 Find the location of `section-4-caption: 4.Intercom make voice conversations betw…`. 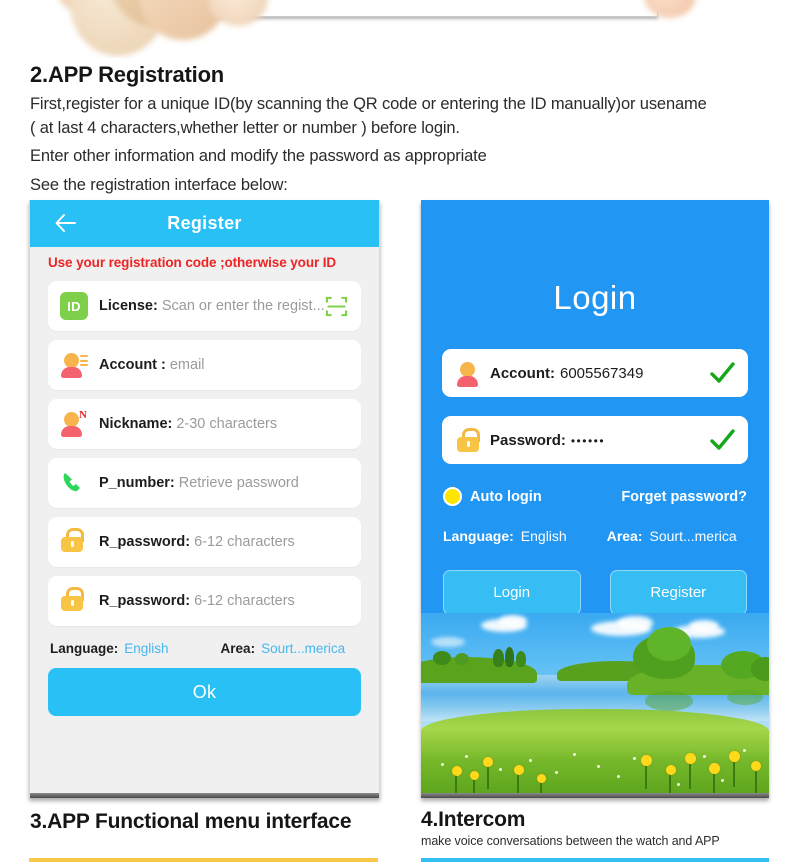

section-4-caption: 4.Intercom make voice conversations betw… is located at coordinates (601, 828).